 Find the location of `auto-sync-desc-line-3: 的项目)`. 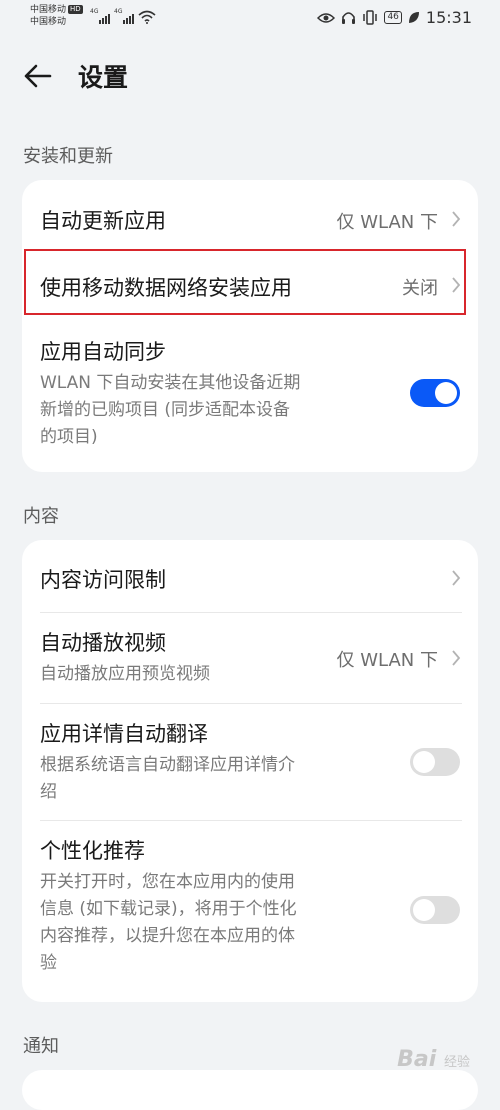

auto-sync-desc-line-3: 的项目) is located at coordinates (69, 437).